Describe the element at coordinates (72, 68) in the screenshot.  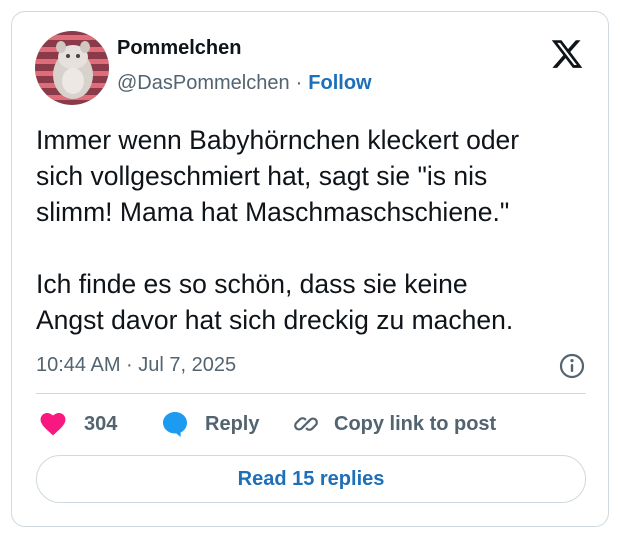
I see `avatar` at that location.